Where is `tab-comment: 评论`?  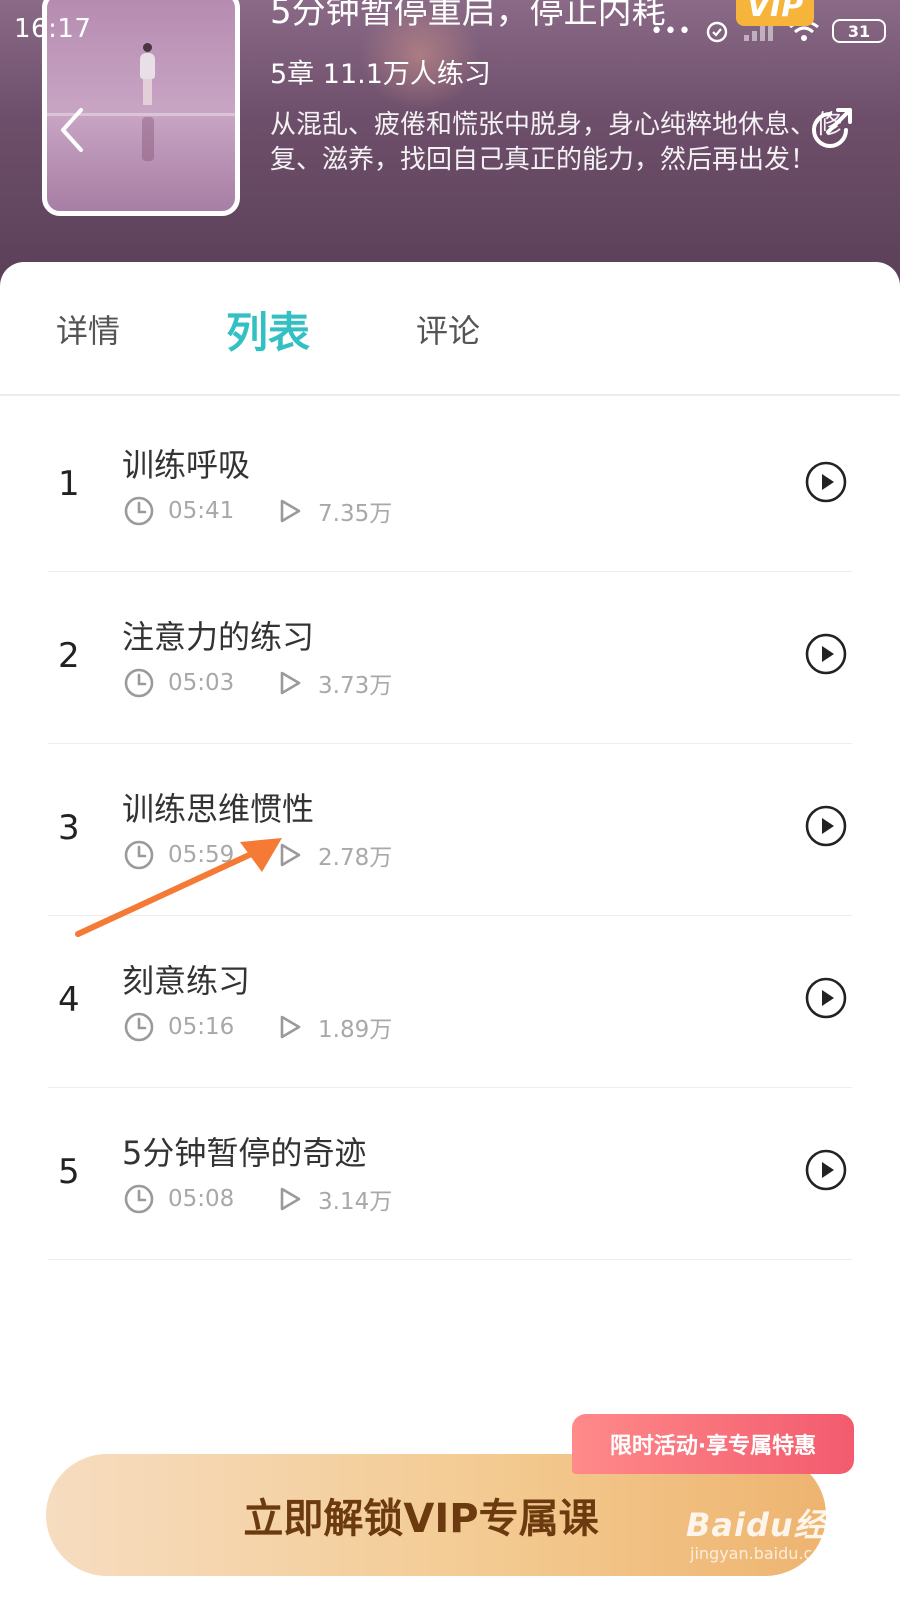 tab-comment: 评论 is located at coordinates (448, 329).